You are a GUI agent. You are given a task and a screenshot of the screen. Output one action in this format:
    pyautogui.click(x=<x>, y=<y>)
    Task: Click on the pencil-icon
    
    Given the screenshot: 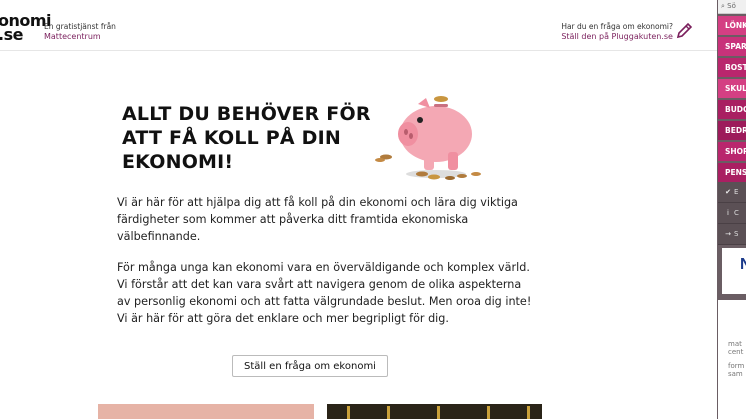 What is the action you would take?
    pyautogui.click(x=684, y=31)
    